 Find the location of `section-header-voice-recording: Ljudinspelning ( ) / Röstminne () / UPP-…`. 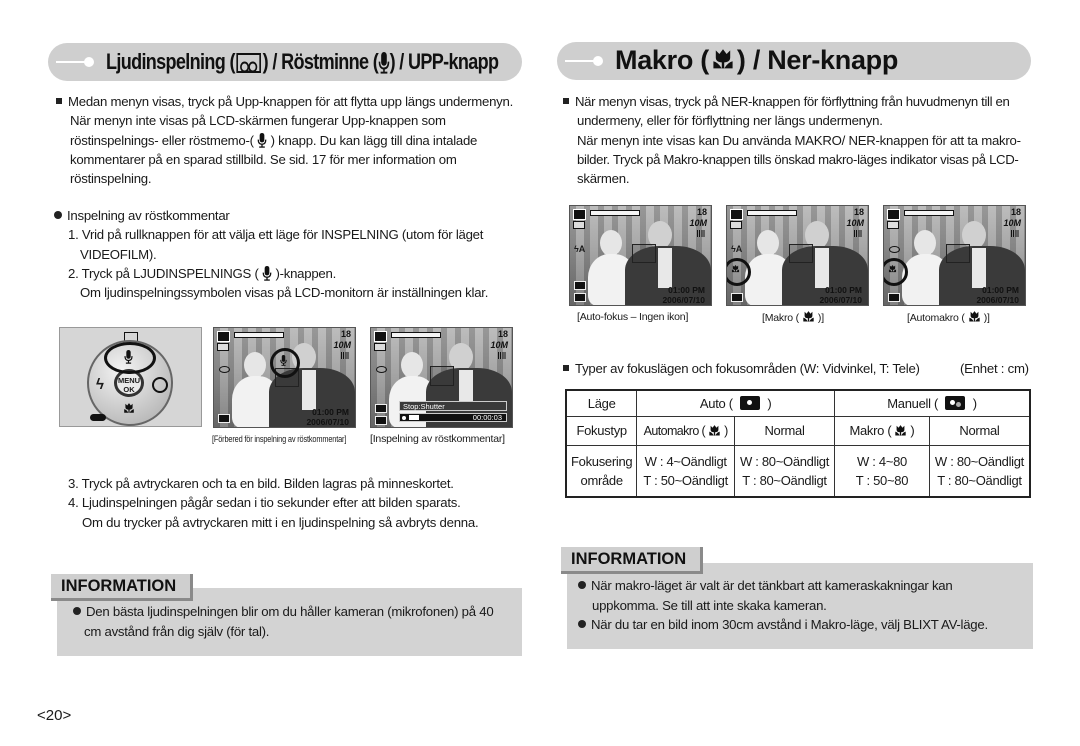

section-header-voice-recording: Ljudinspelning ( ) / Röstminne () / UPP-… is located at coordinates (285, 62).